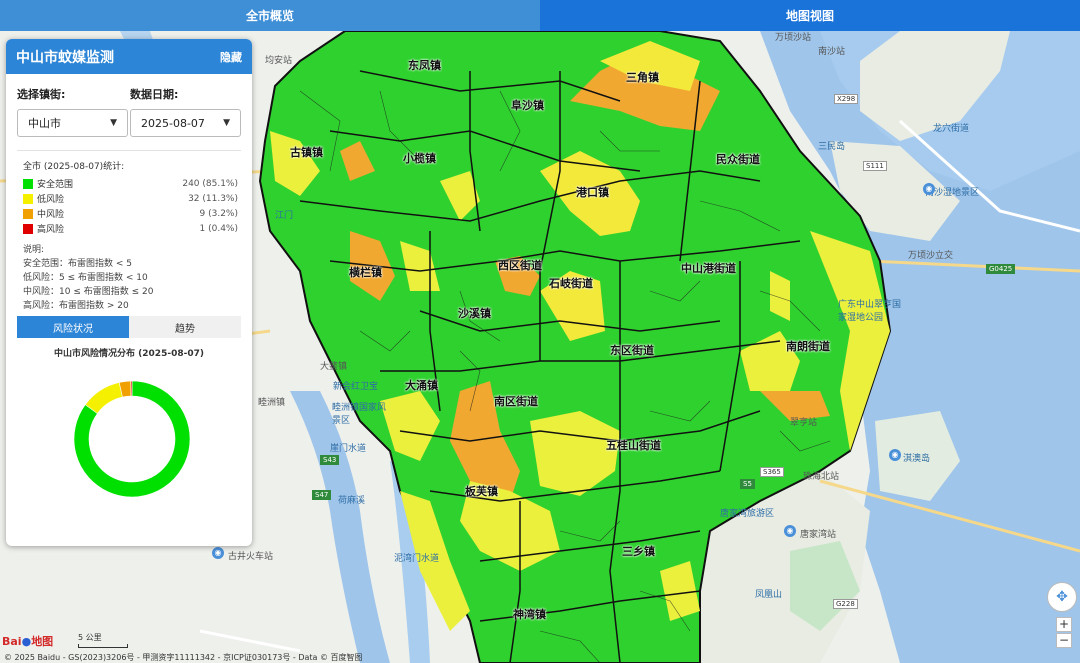 Image resolution: width=1080 pixels, height=663 pixels. What do you see at coordinates (55, 185) in the screenshot?
I see `stat-name: 安全范围` at bounding box center [55, 185].